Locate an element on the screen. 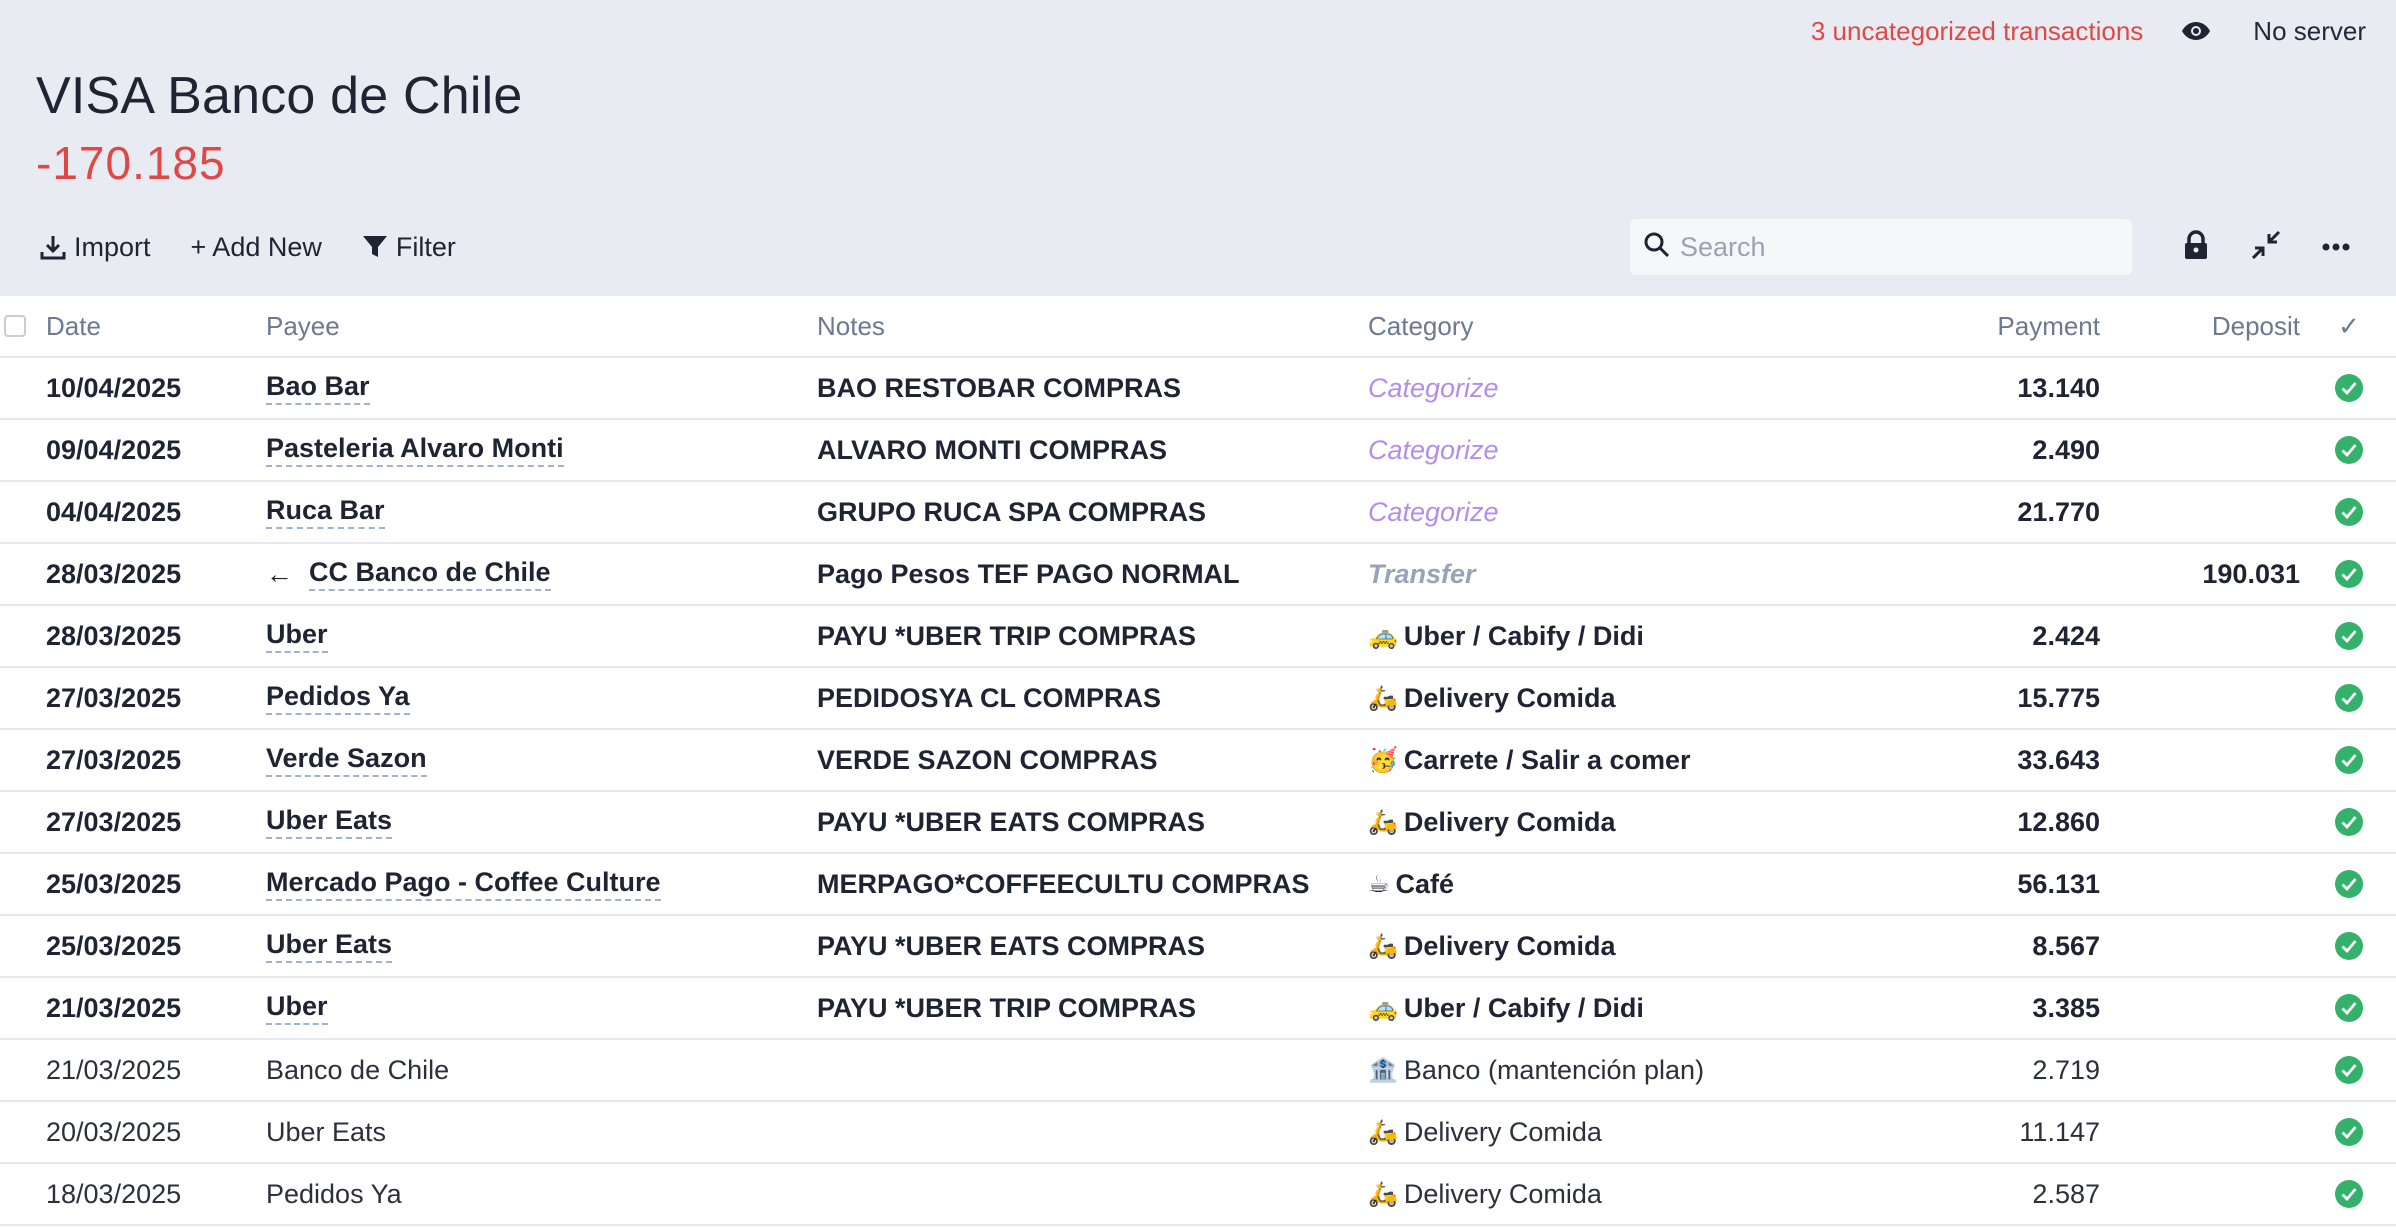  payee-cell: Banco de Chile is located at coordinates (536, 1070).